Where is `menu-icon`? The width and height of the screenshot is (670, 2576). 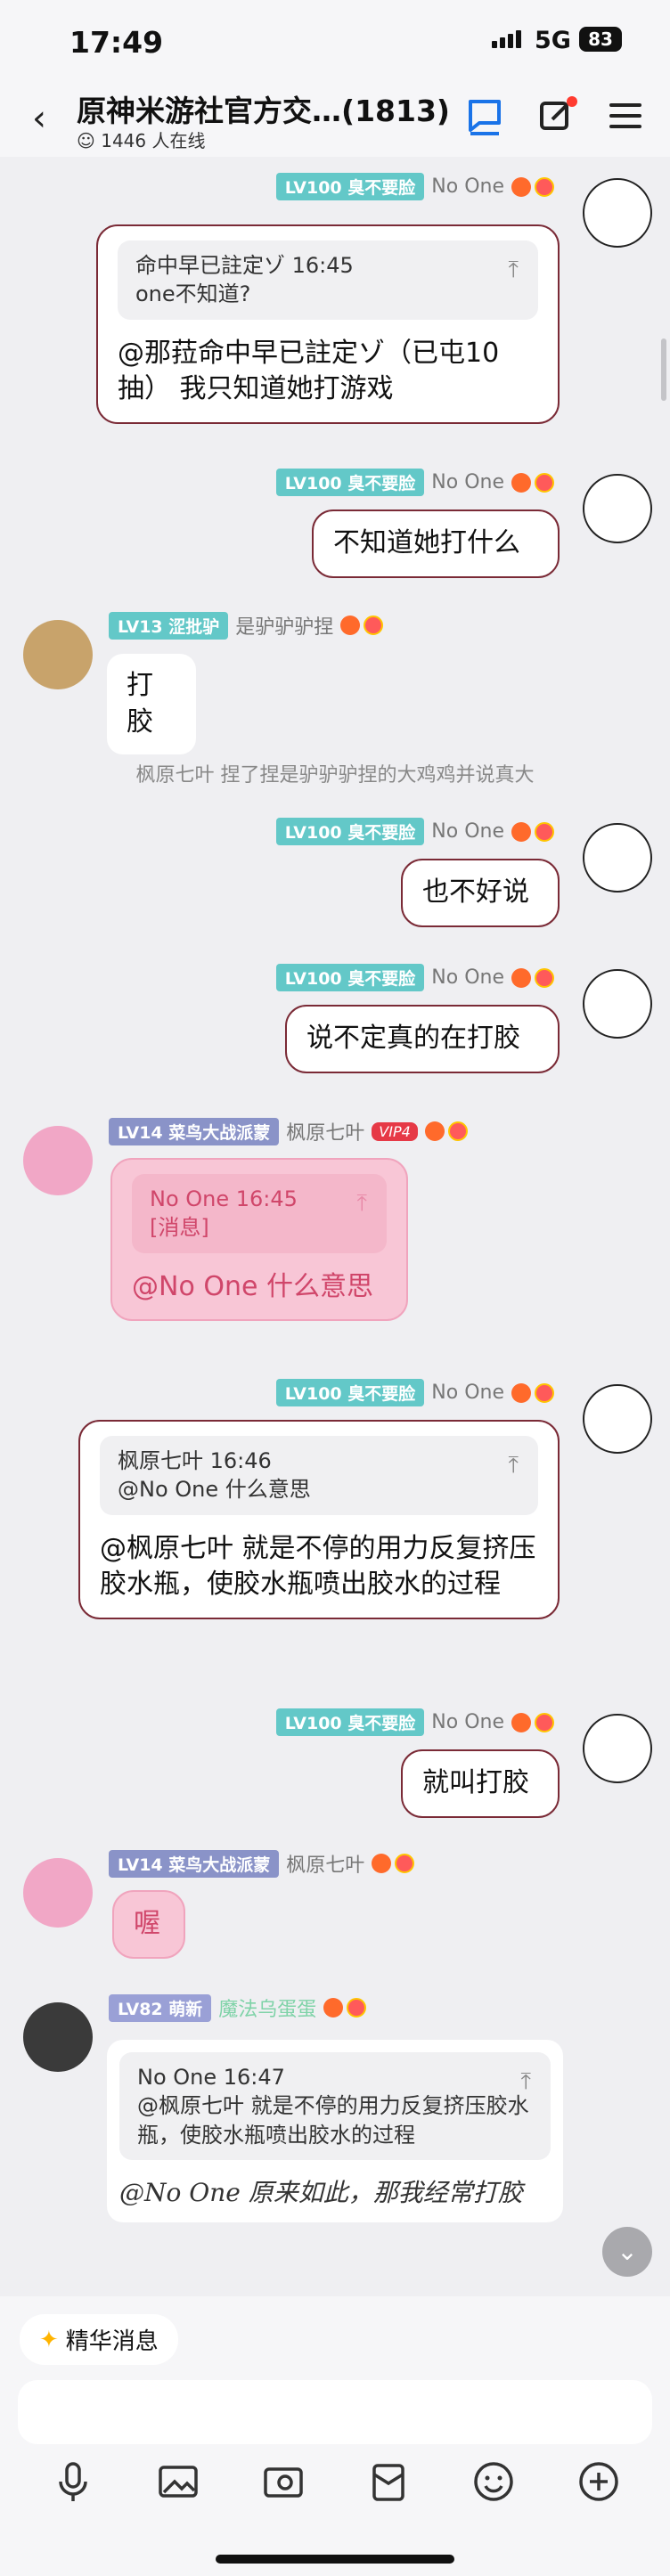
menu-icon is located at coordinates (625, 115).